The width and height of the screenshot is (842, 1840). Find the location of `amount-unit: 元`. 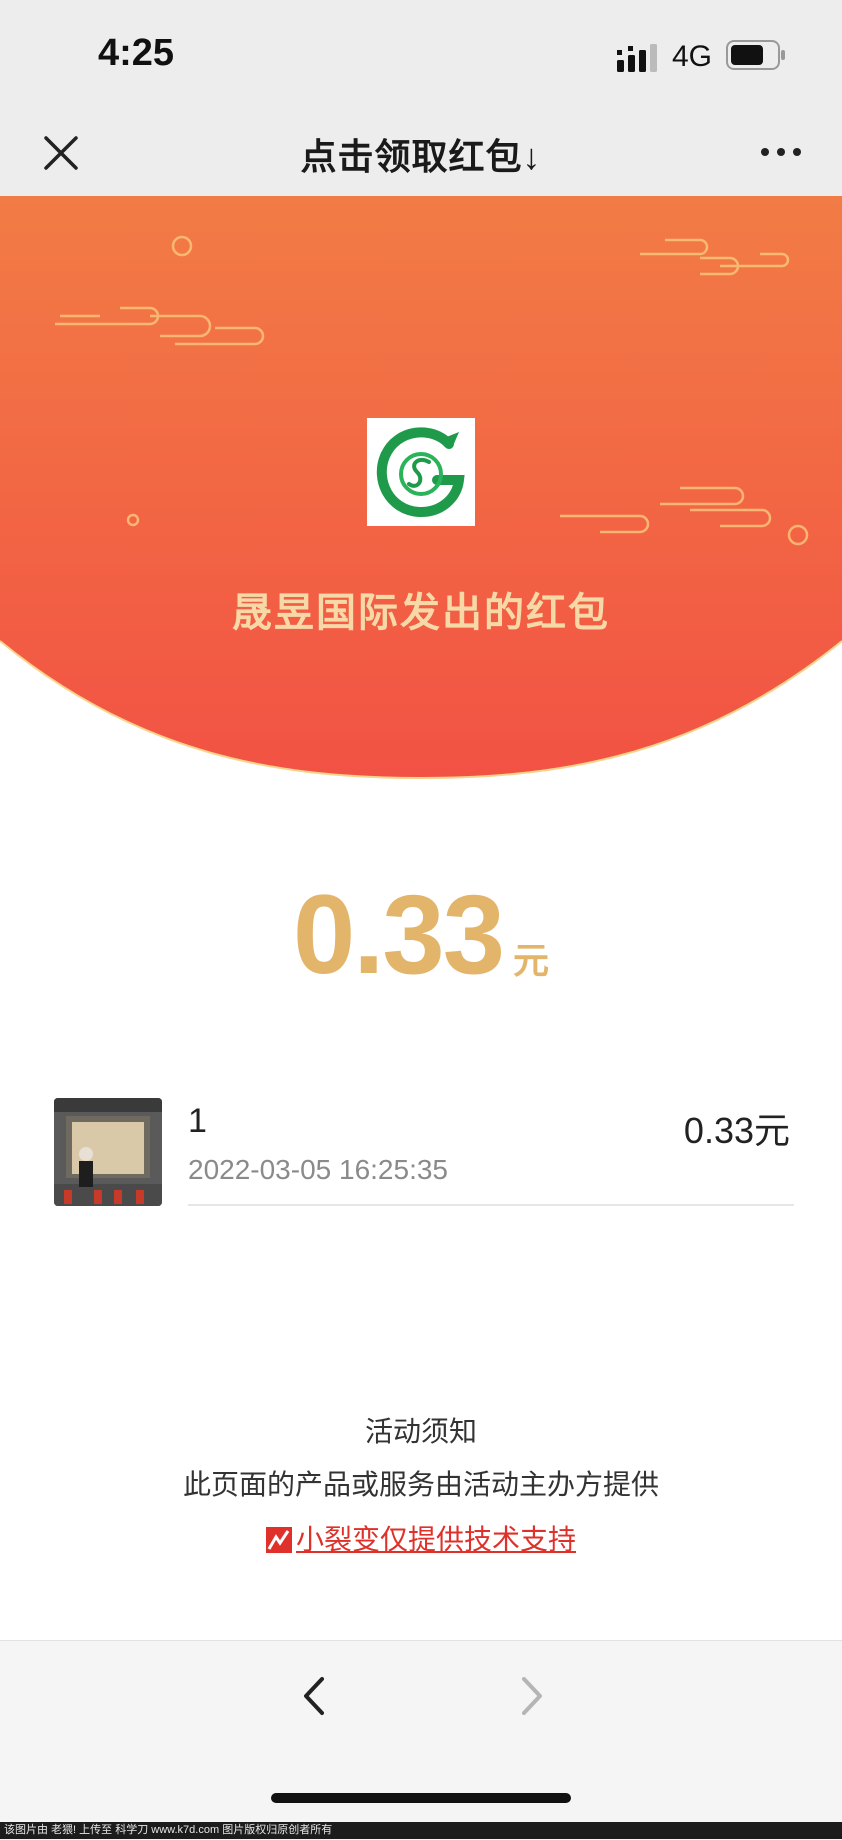

amount-unit: 元 is located at coordinates (530, 960).